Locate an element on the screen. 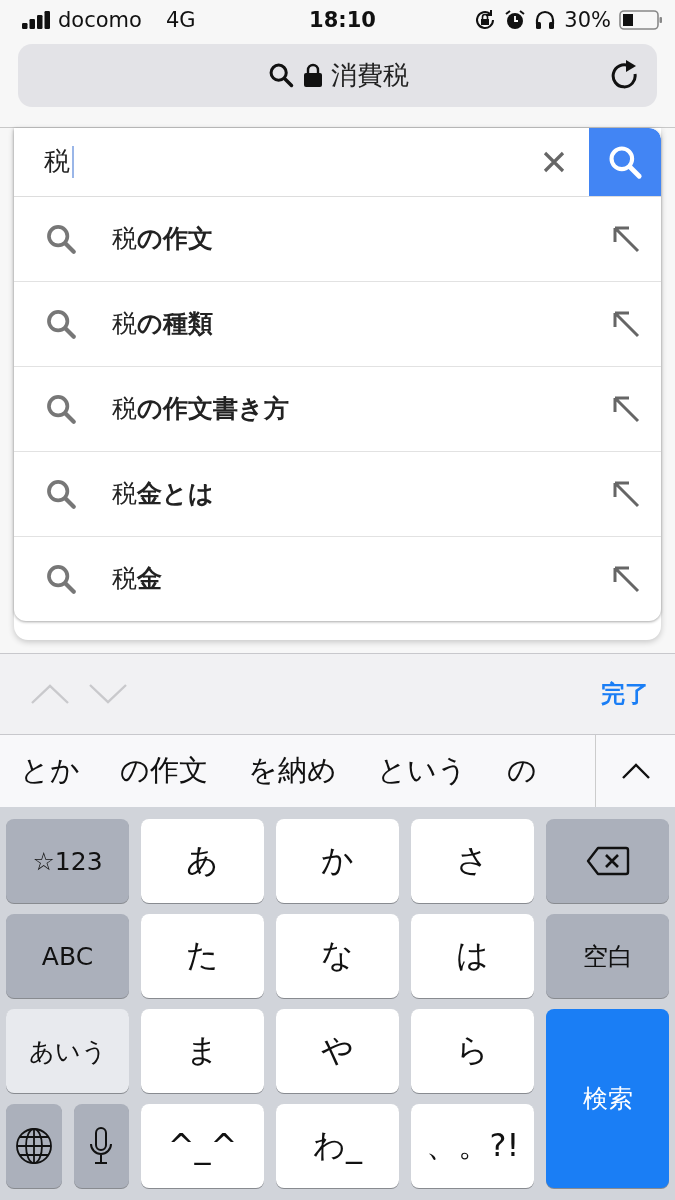  microphone-key is located at coordinates (101, 1146).